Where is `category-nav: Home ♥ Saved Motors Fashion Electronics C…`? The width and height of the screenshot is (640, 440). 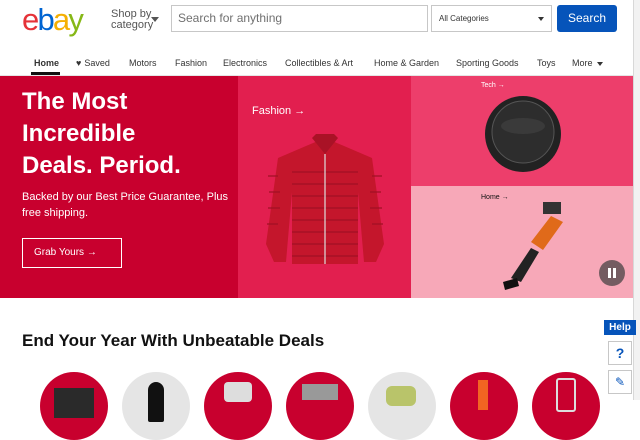
category-nav: Home ♥ Saved Motors Fashion Electronics C… is located at coordinates (316, 62).